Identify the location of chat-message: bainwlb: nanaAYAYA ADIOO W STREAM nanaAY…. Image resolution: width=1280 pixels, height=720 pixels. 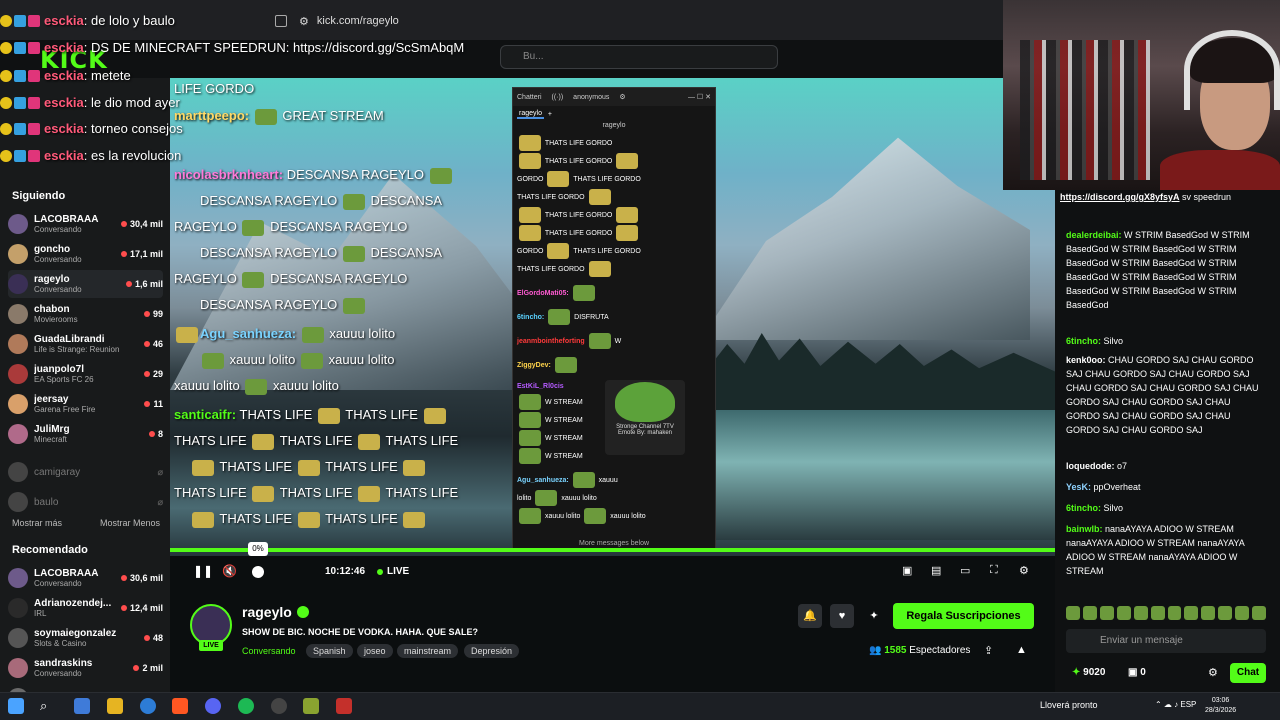
(1166, 550).